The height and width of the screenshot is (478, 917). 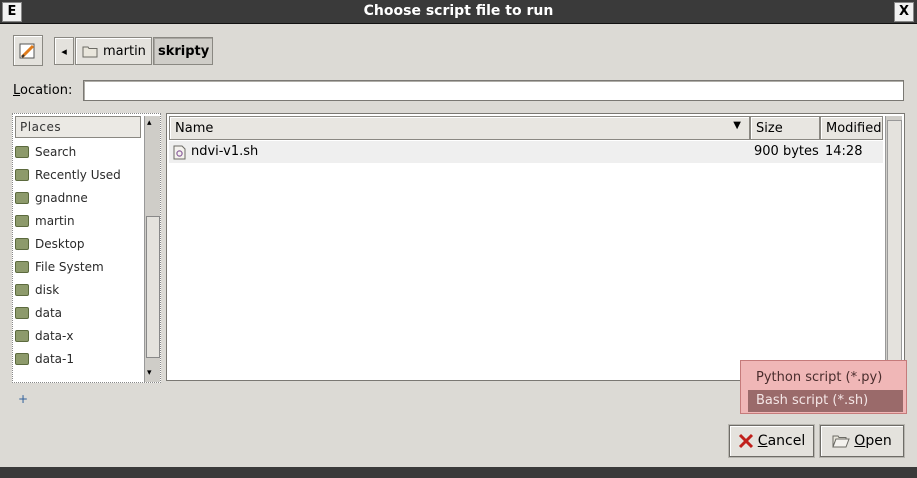 What do you see at coordinates (737, 125) in the screenshot?
I see `sort-arrow-icon: ▼` at bounding box center [737, 125].